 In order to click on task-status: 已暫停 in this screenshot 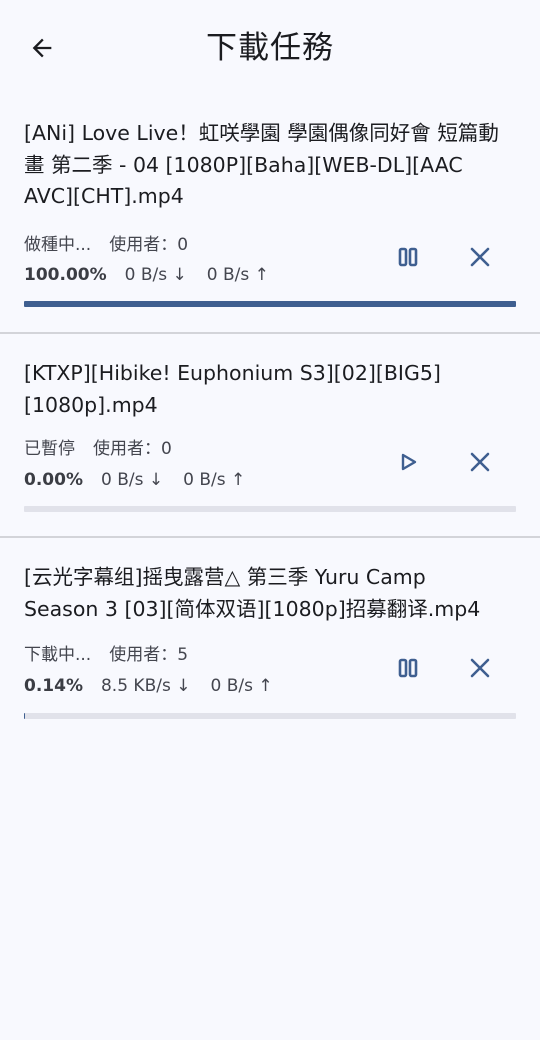, I will do `click(49, 449)`.